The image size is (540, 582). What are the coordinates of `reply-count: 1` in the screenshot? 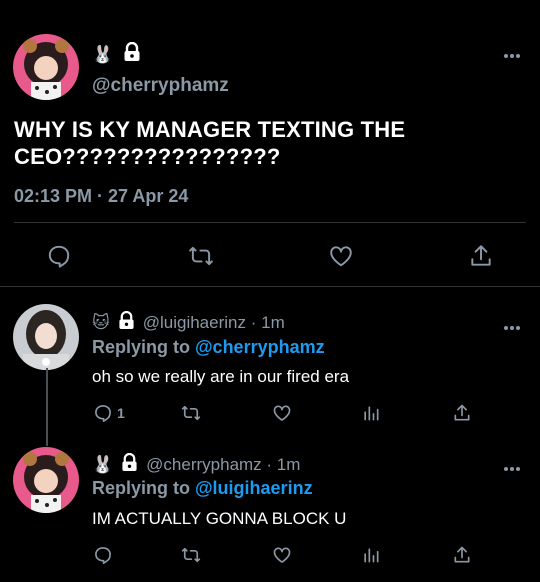 It's located at (121, 413).